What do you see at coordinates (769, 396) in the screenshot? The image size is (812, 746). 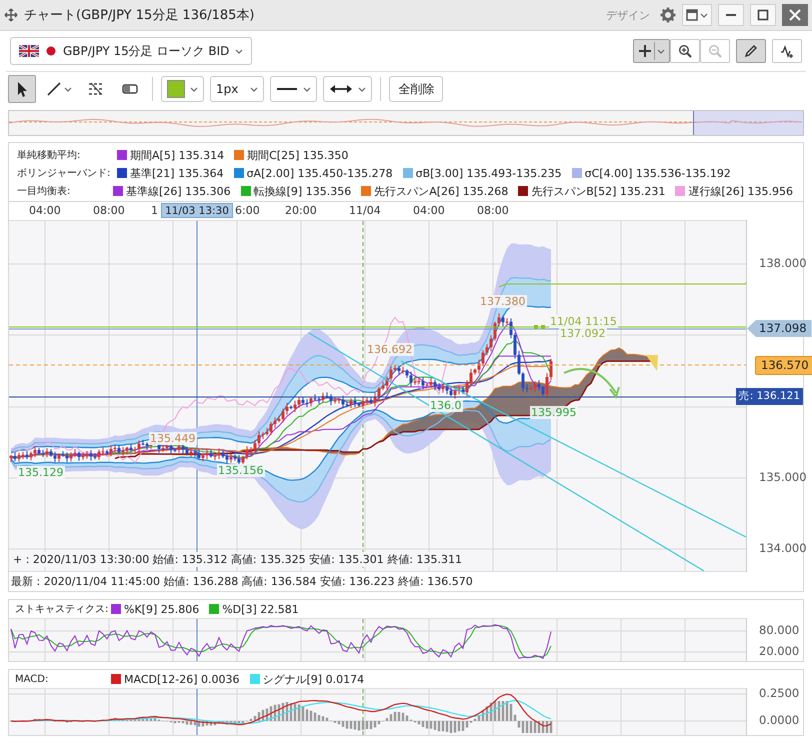 I see `bid-price-tag: 売: 136.121` at bounding box center [769, 396].